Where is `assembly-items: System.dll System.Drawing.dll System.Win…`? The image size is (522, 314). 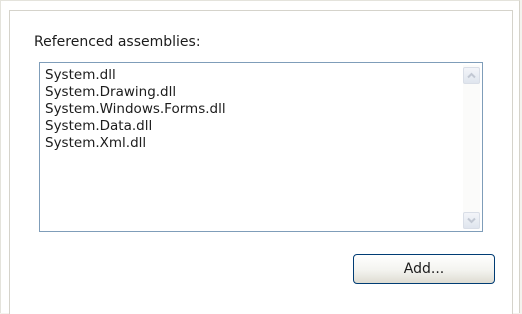
assembly-items: System.dll System.Drawing.dll System.Win… is located at coordinates (135, 109).